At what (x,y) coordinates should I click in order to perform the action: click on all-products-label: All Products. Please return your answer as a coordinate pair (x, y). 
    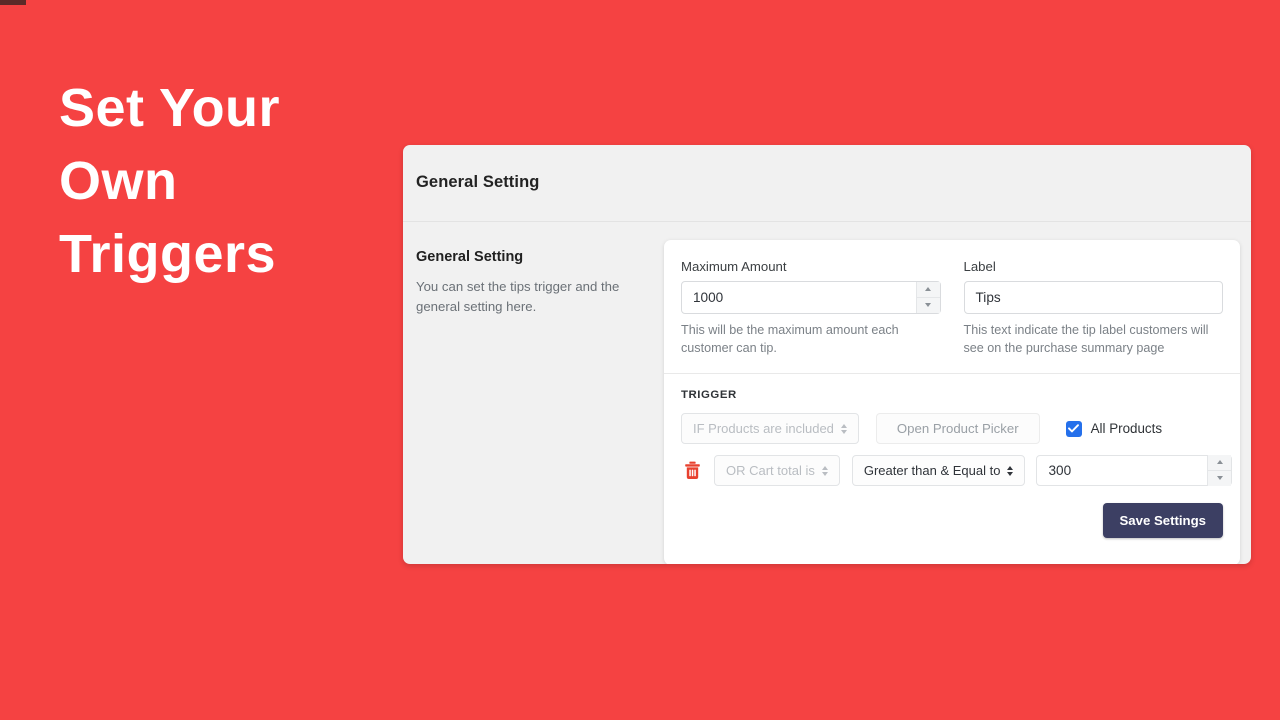
    Looking at the image, I should click on (1126, 428).